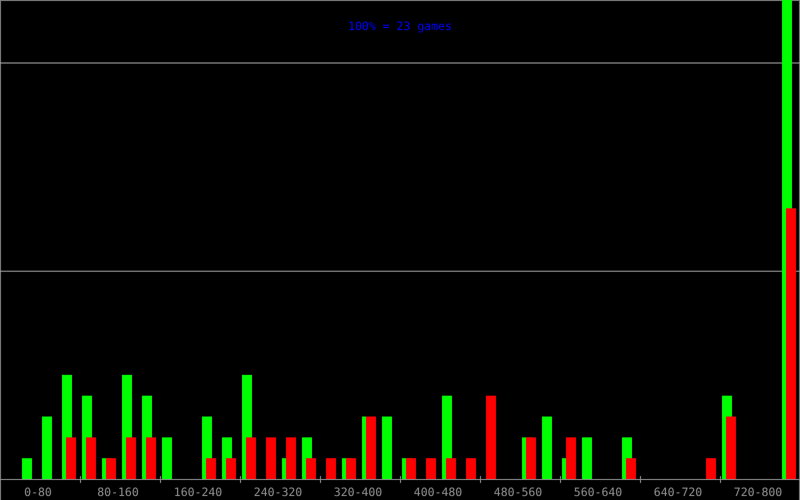 Image resolution: width=800 pixels, height=500 pixels. What do you see at coordinates (438, 492) in the screenshot?
I see `axis-label: 400-480` at bounding box center [438, 492].